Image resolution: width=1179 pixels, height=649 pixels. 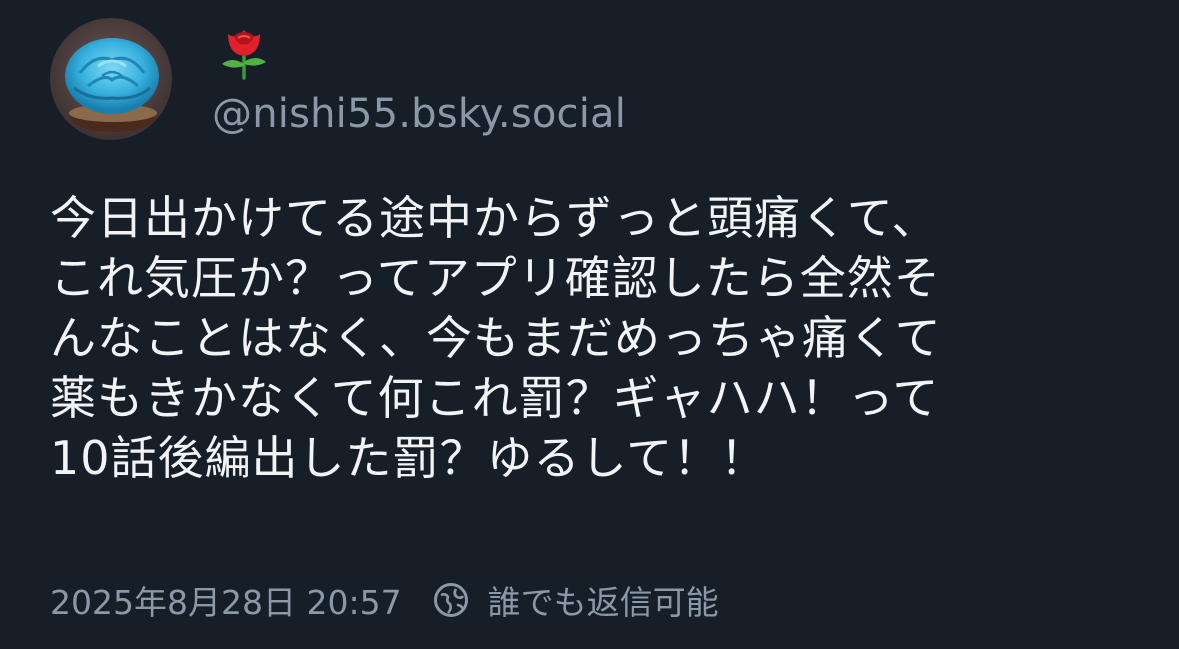 What do you see at coordinates (451, 600) in the screenshot?
I see `globe-icon` at bounding box center [451, 600].